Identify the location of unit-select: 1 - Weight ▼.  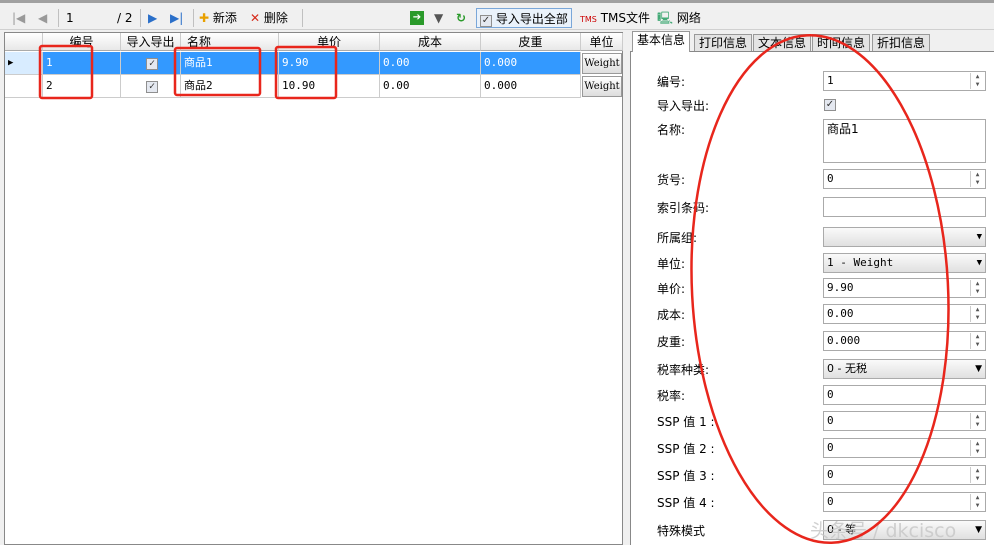
(904, 263).